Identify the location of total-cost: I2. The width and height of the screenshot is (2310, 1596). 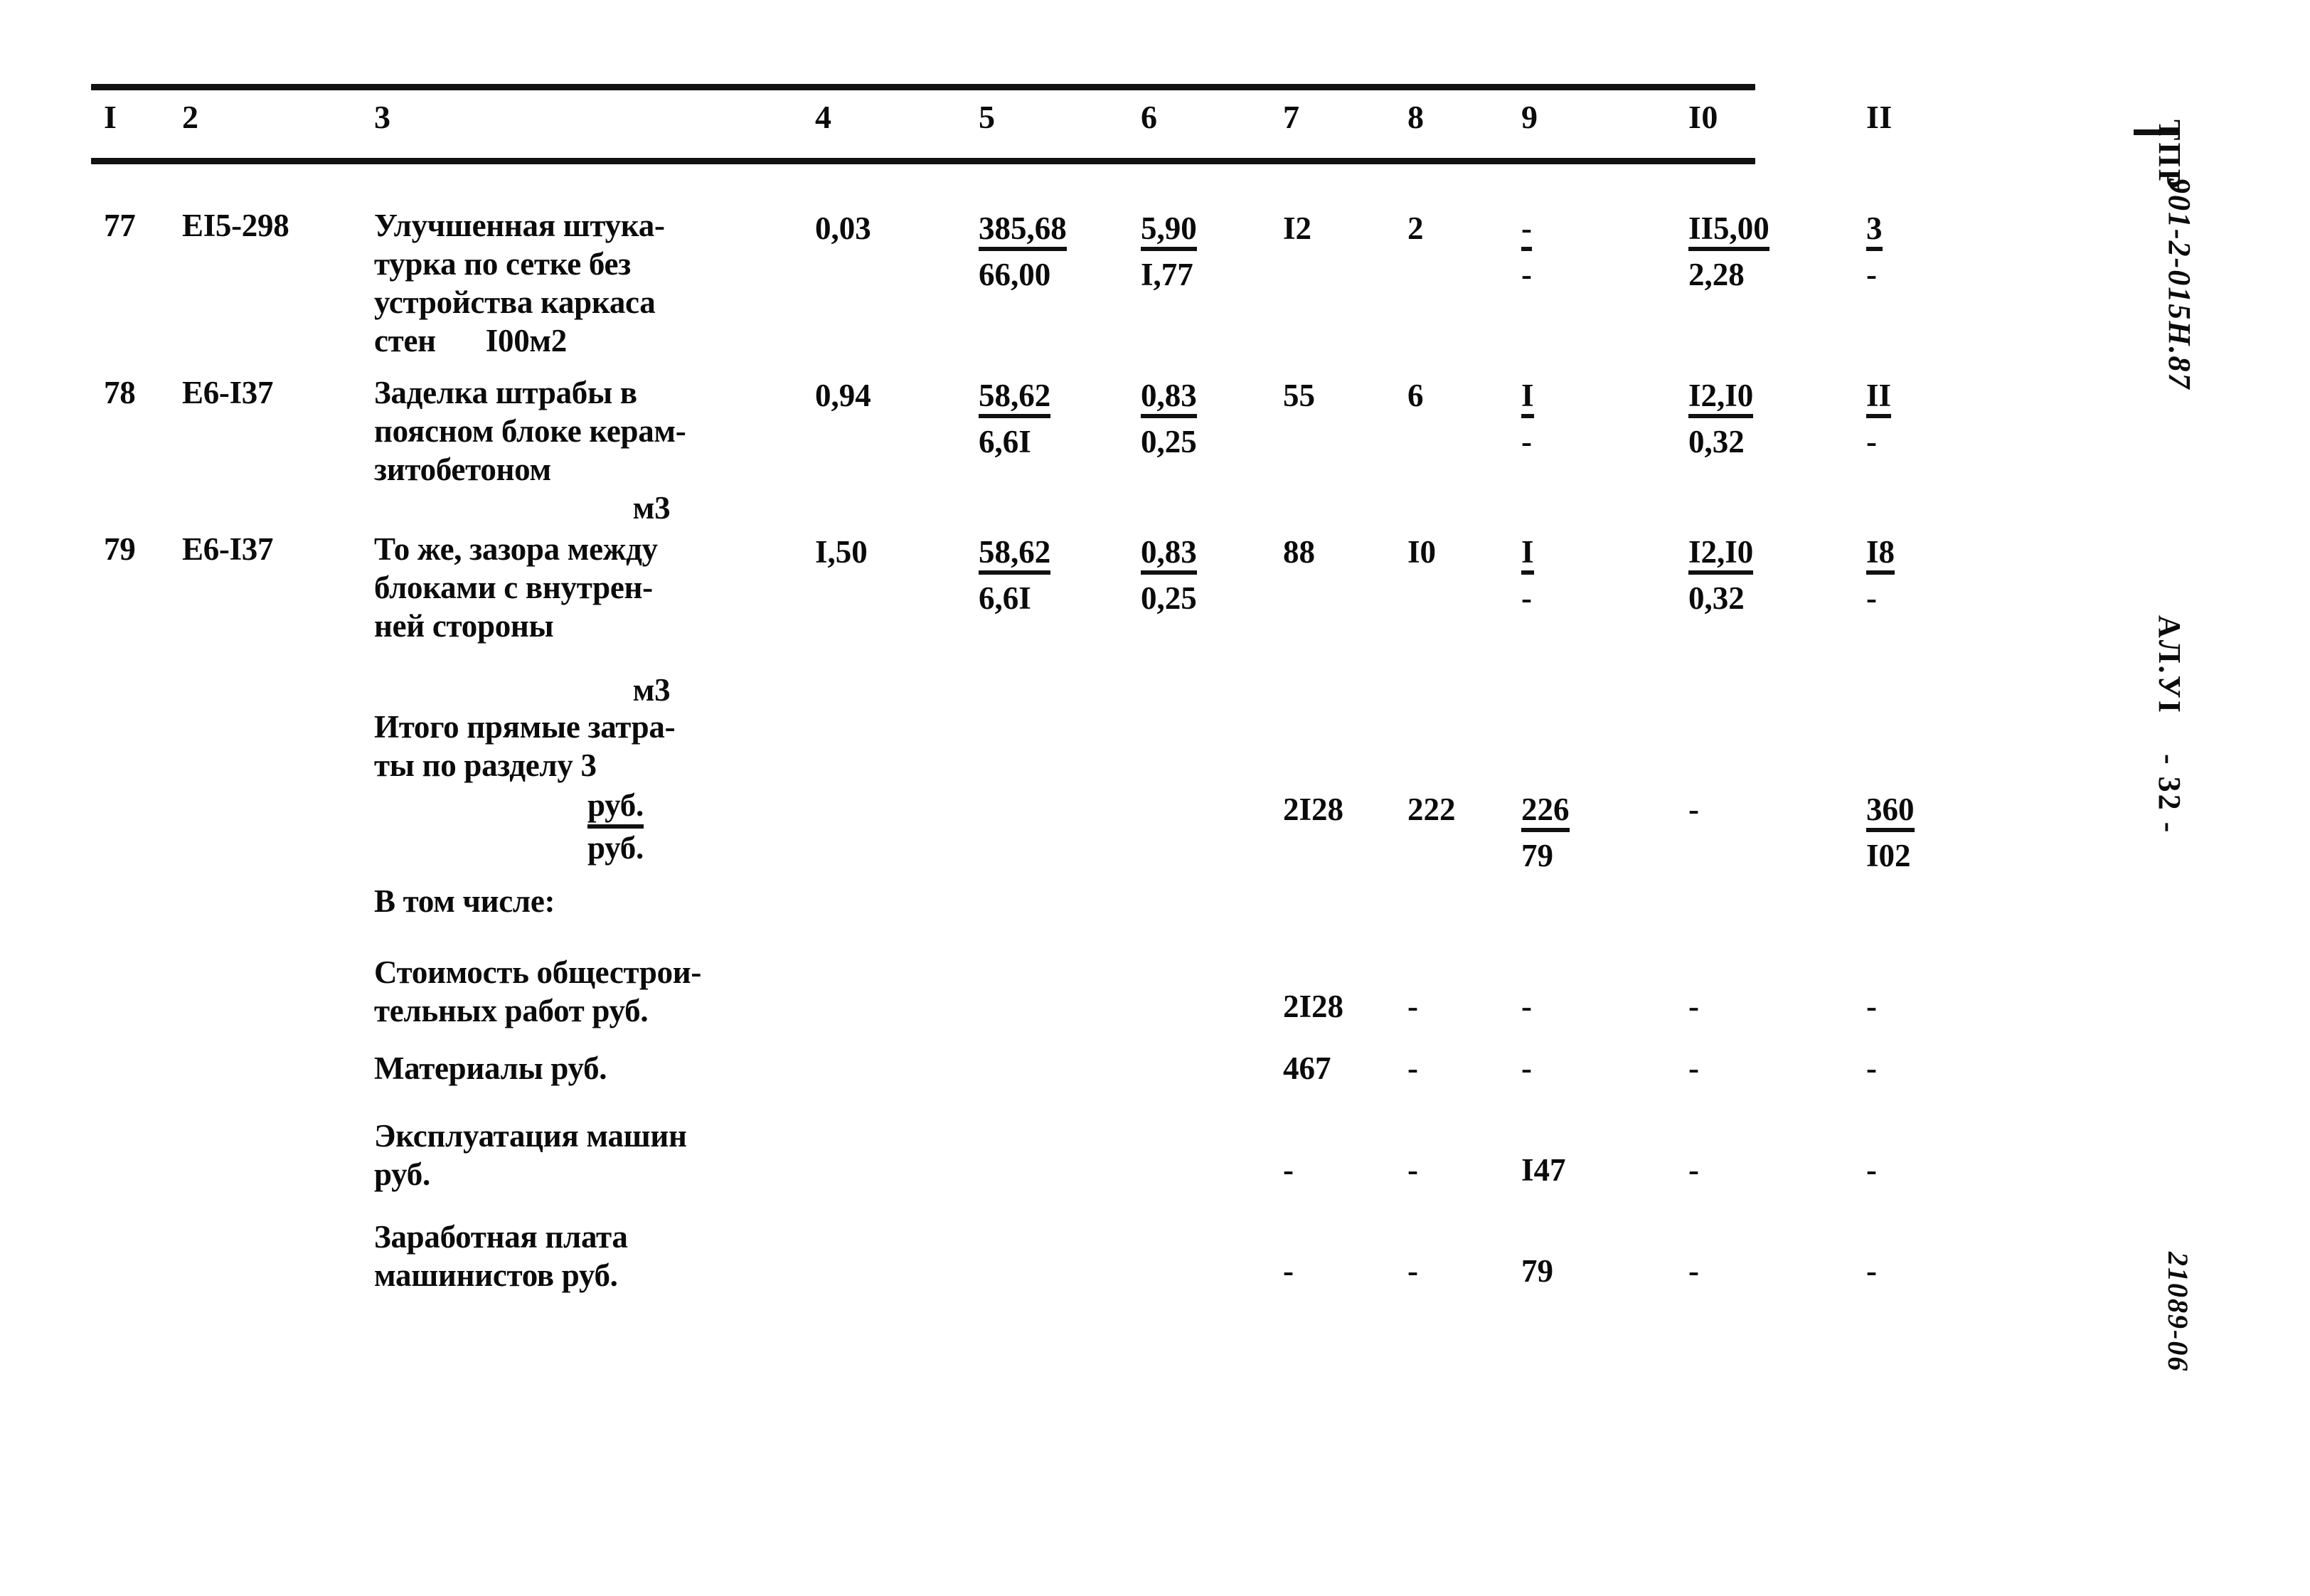
(1297, 229).